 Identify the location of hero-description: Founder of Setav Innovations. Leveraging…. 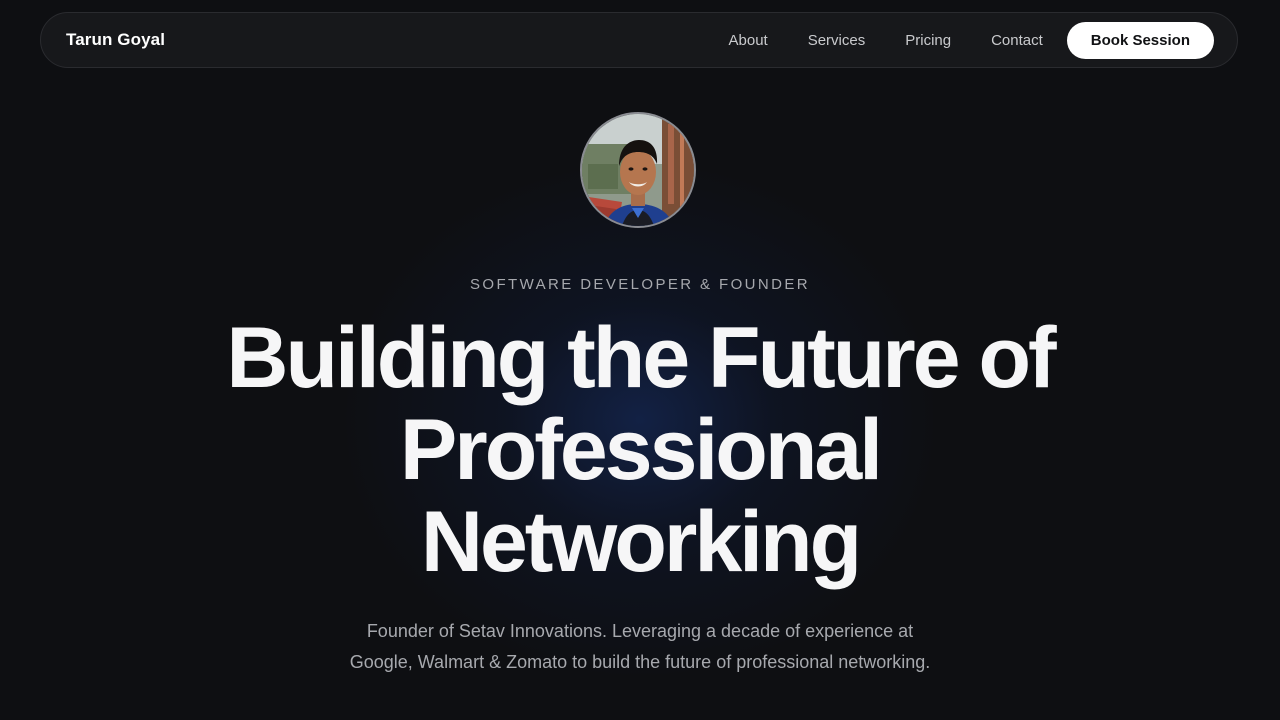
(640, 646).